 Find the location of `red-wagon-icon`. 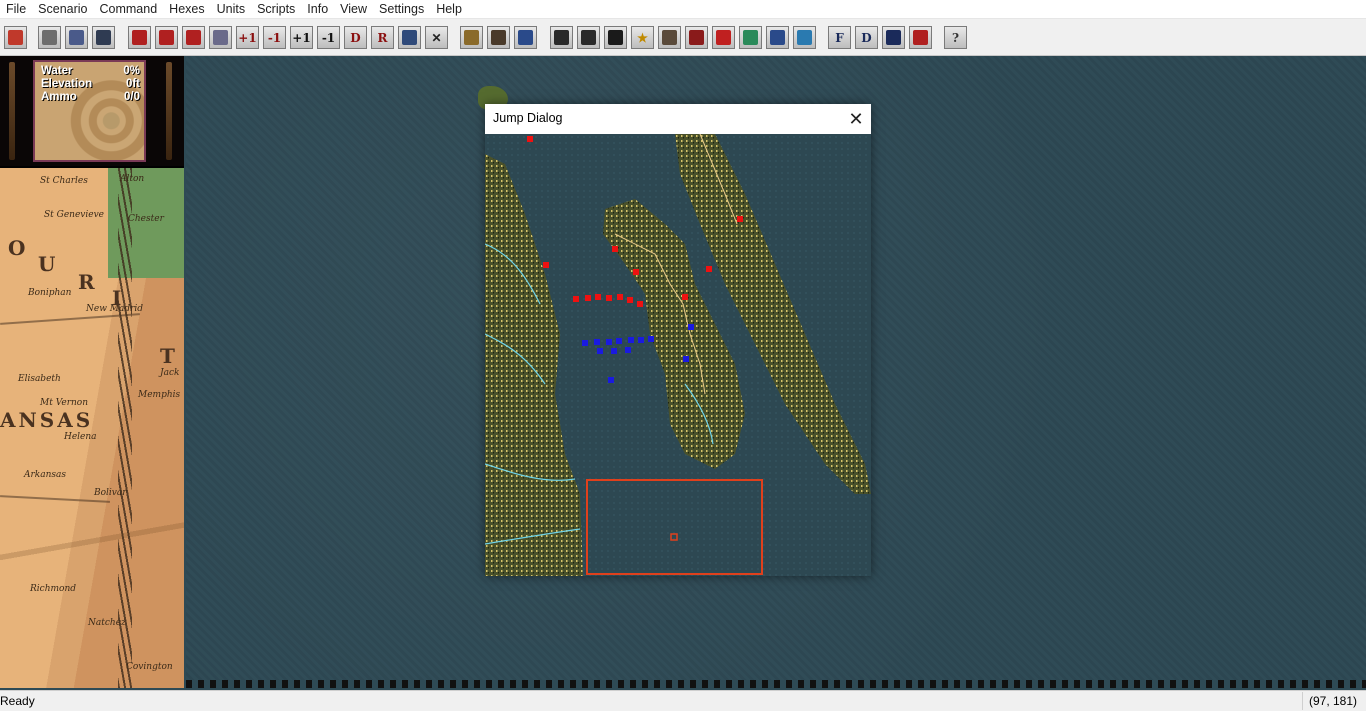

red-wagon-icon is located at coordinates (166, 37).